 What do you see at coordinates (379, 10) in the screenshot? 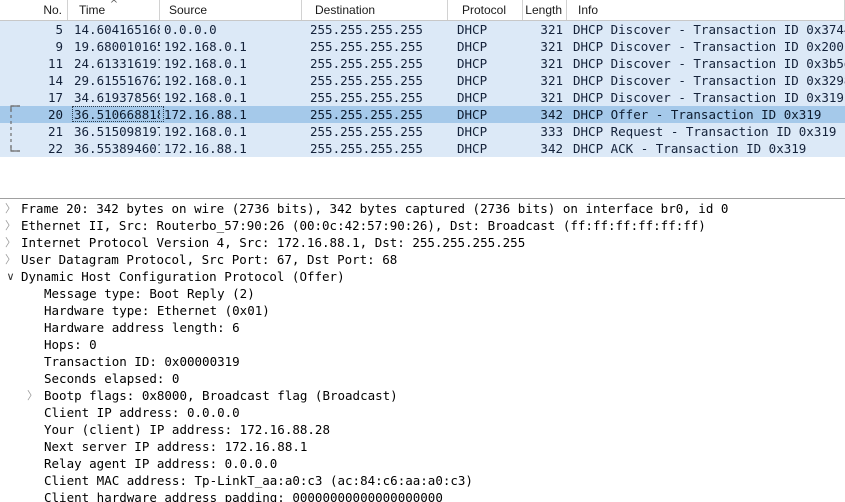
I see `column-header-destination: Destination` at bounding box center [379, 10].